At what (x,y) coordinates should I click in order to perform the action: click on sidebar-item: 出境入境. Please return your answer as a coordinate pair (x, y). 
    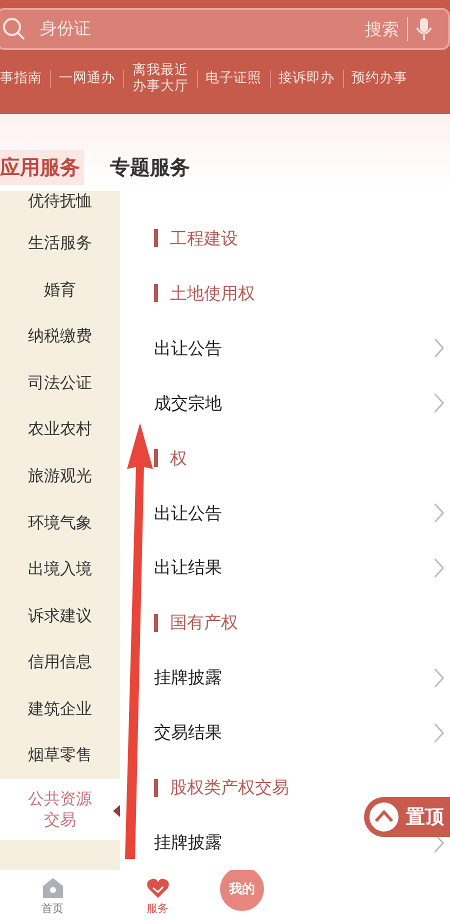
    Looking at the image, I should click on (60, 569).